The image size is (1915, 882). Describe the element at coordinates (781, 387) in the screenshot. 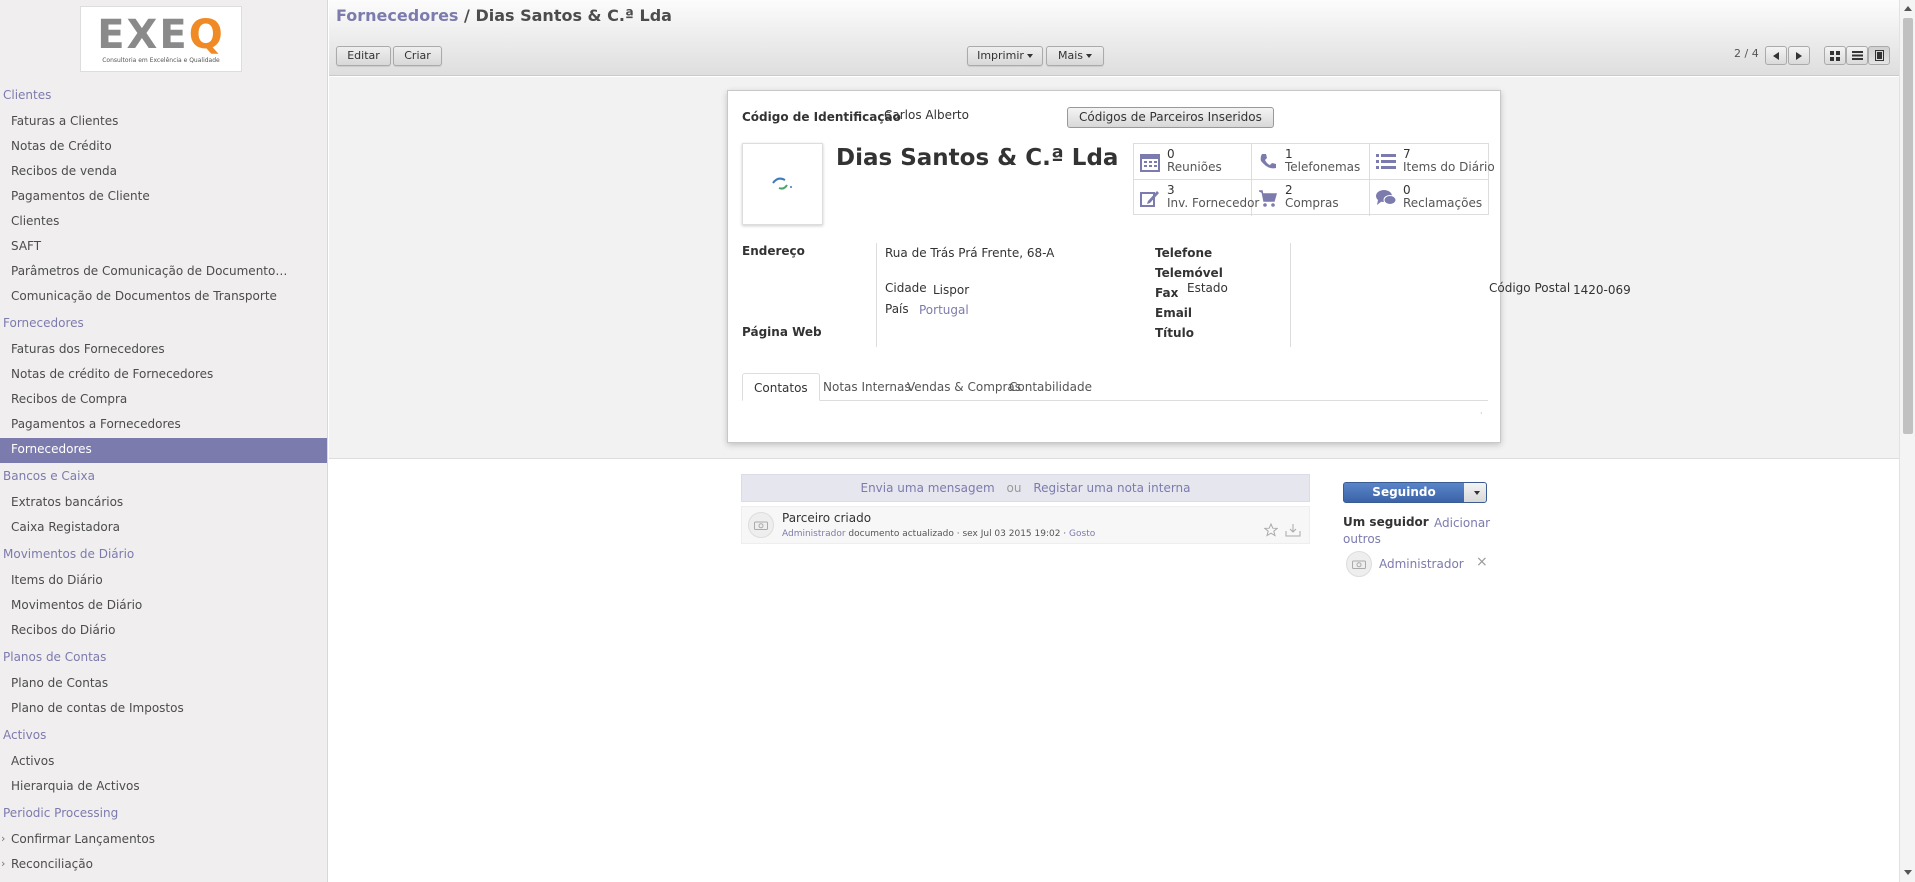

I see `tab-contatos: Contatos` at that location.